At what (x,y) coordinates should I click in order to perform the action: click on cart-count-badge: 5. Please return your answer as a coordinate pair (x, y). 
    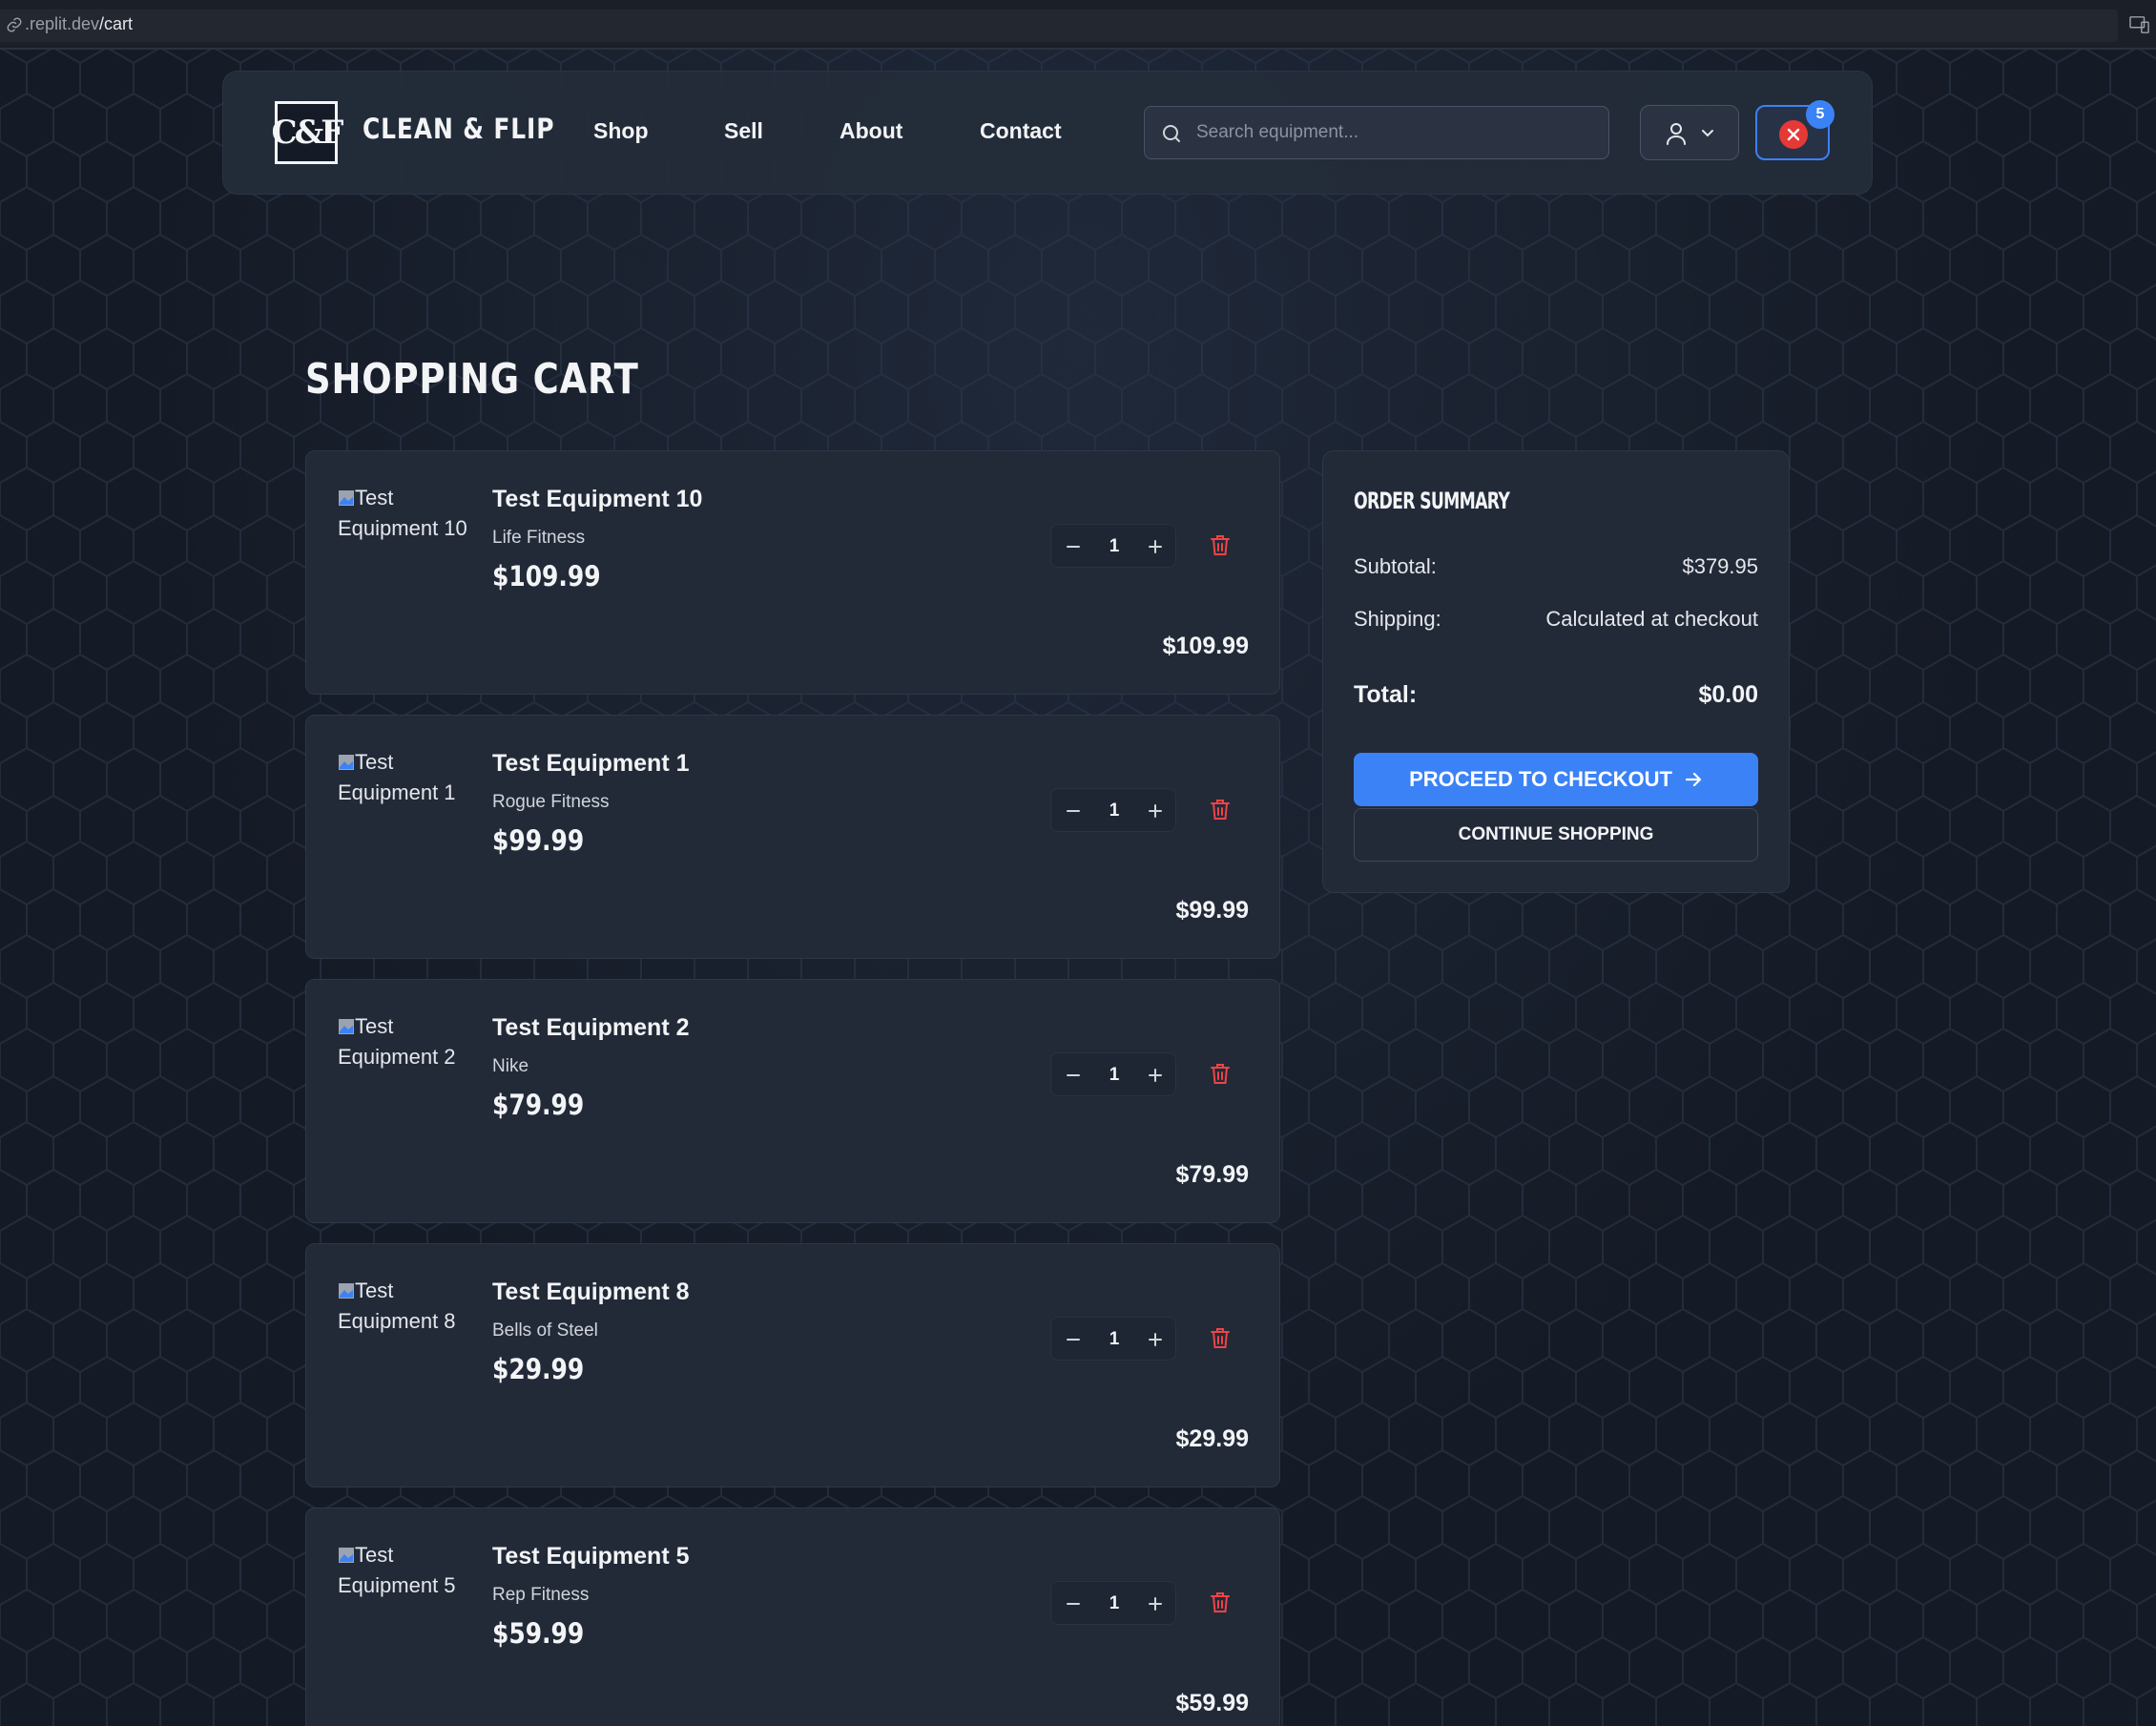
    Looking at the image, I should click on (1820, 114).